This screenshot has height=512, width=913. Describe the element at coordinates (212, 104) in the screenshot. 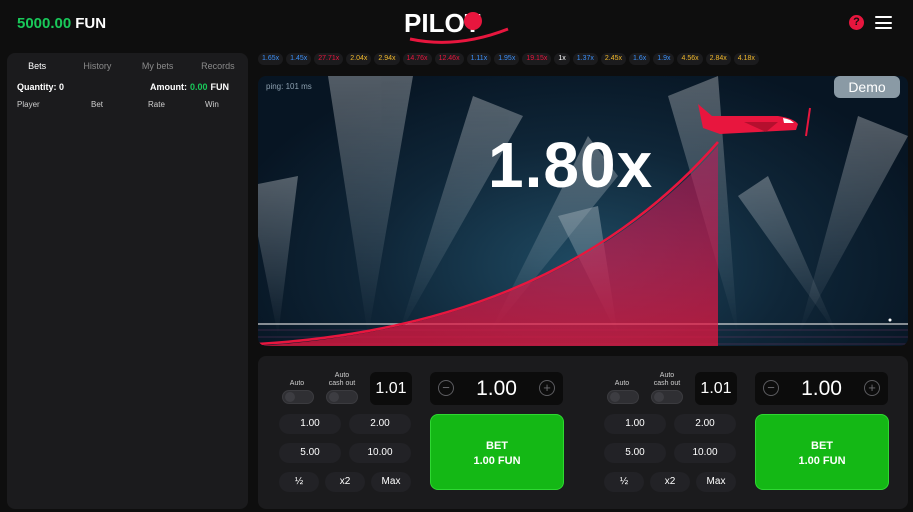

I see `col-win: Win` at that location.